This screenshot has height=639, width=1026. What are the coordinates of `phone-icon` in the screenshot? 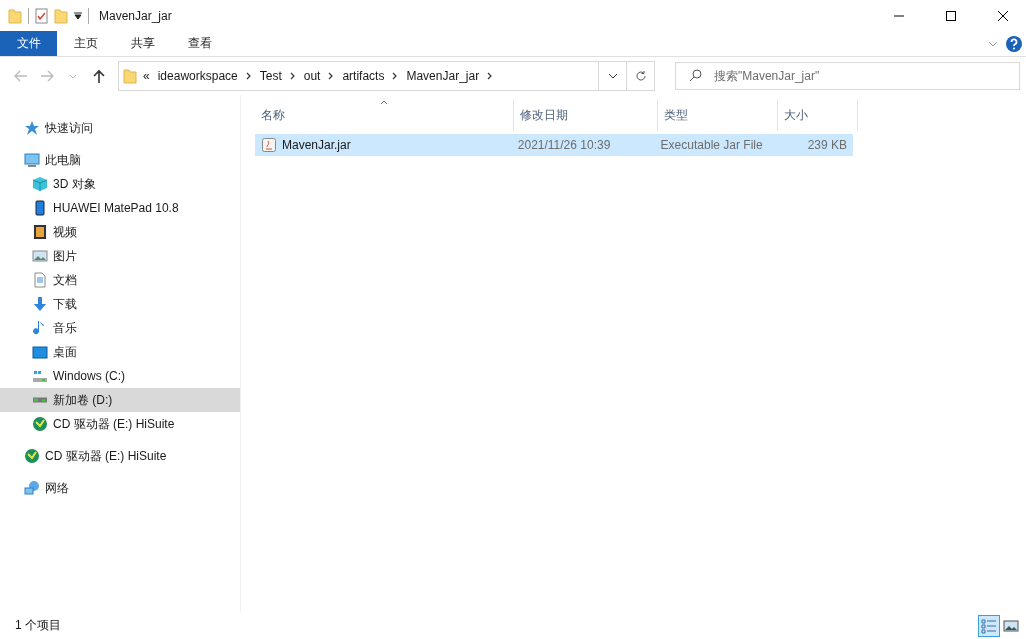 It's located at (40, 208).